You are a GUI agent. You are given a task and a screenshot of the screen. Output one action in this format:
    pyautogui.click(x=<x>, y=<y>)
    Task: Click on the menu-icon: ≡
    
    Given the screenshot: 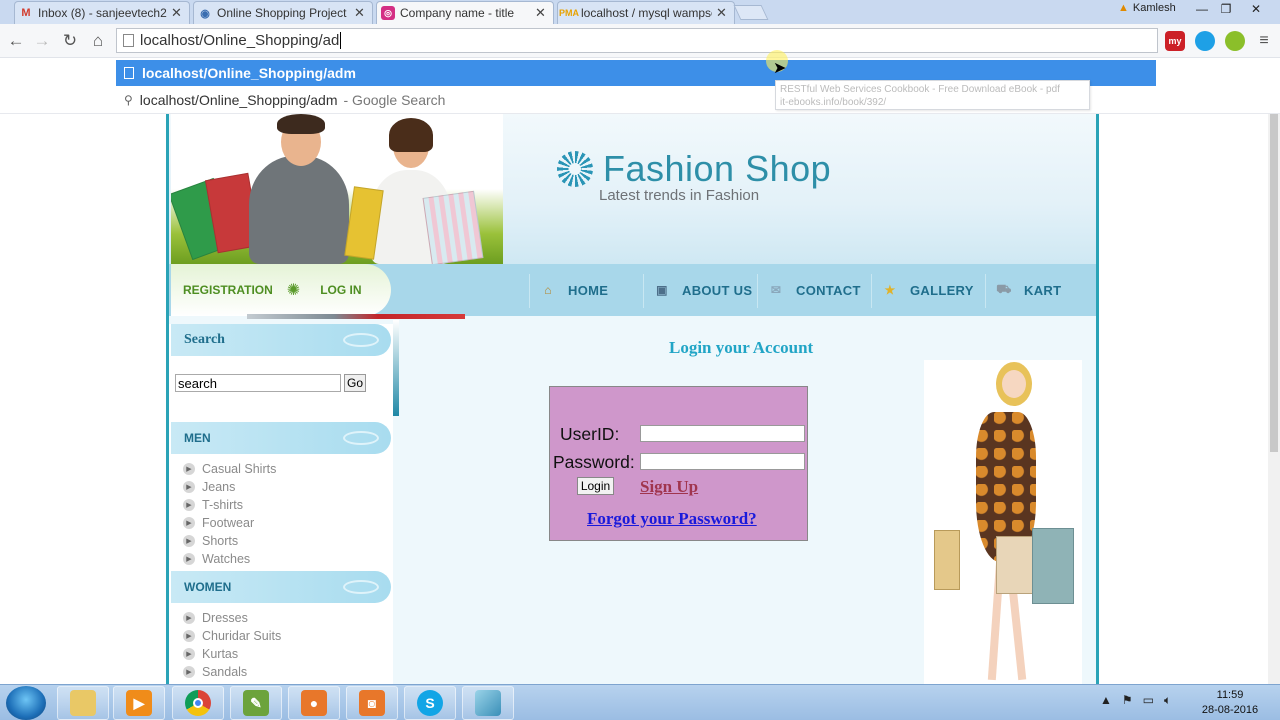 What is the action you would take?
    pyautogui.click(x=1264, y=41)
    